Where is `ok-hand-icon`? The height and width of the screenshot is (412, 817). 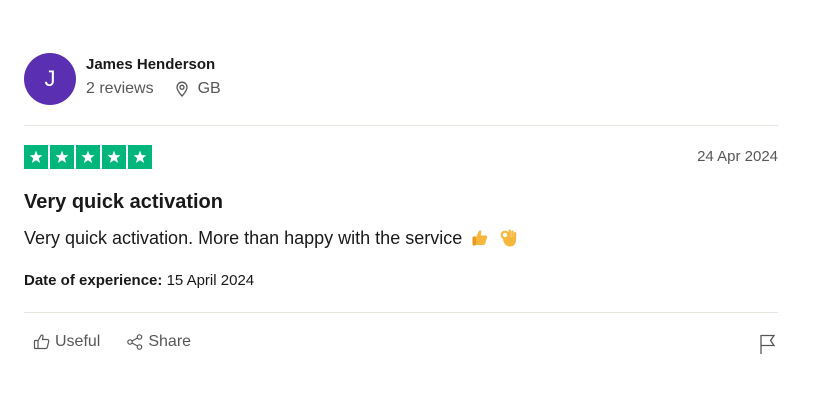 ok-hand-icon is located at coordinates (508, 238).